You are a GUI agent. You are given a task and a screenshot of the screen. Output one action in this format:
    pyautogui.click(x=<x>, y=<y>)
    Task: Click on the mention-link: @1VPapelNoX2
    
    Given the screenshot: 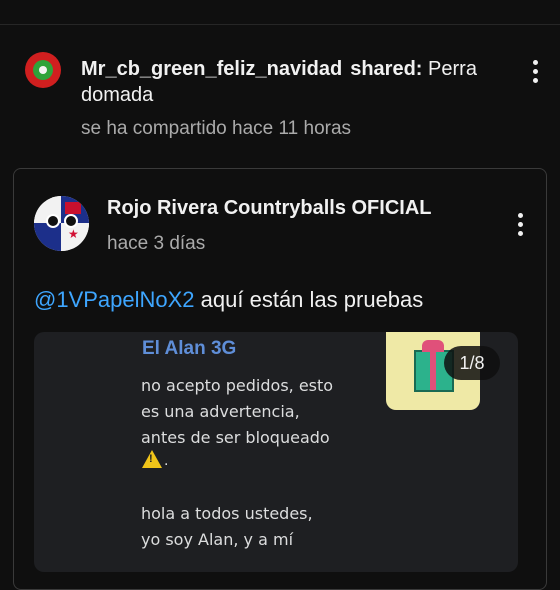 What is the action you would take?
    pyautogui.click(x=114, y=299)
    